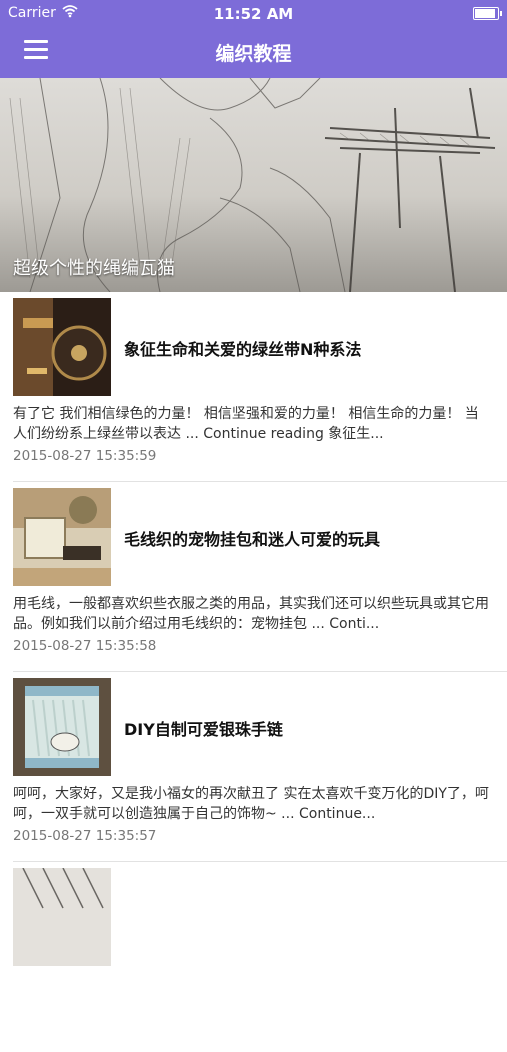  Describe the element at coordinates (243, 349) in the screenshot. I see `article-title: 象征生命和关爱的绿丝带N种系法` at that location.